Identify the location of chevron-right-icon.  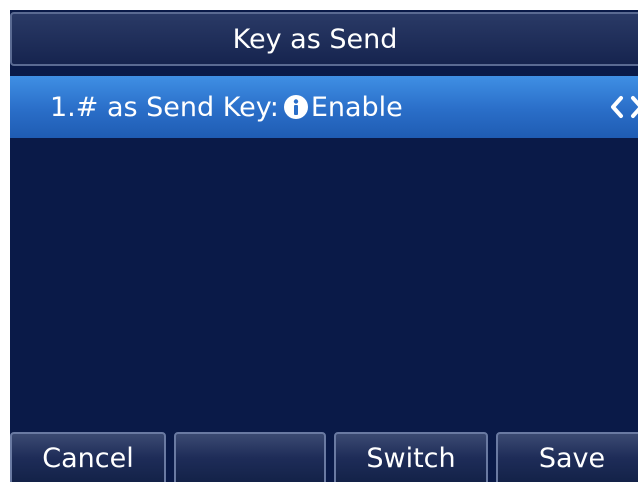
(634, 107).